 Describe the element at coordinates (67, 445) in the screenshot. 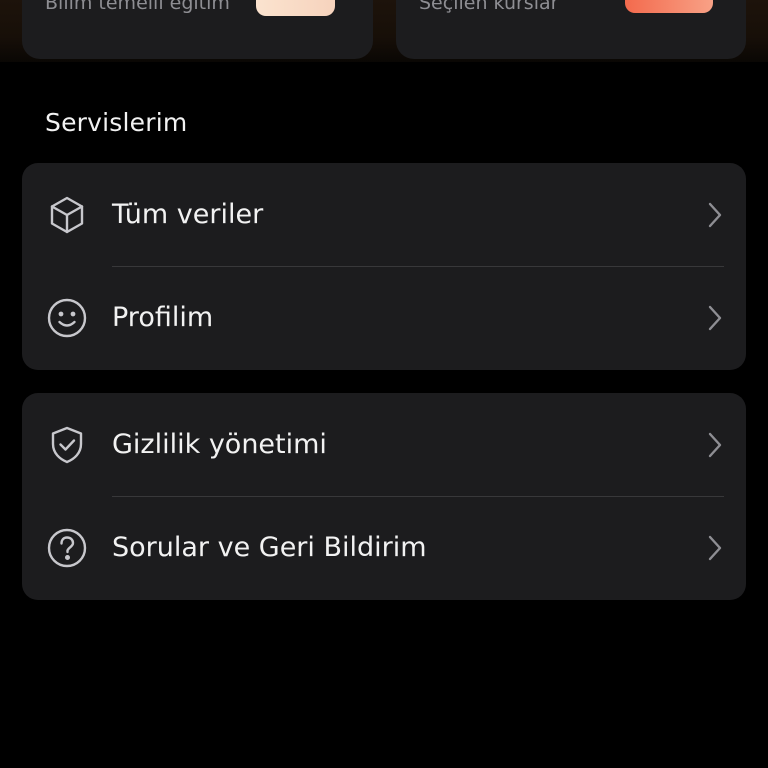

I see `shield-check-icon` at that location.